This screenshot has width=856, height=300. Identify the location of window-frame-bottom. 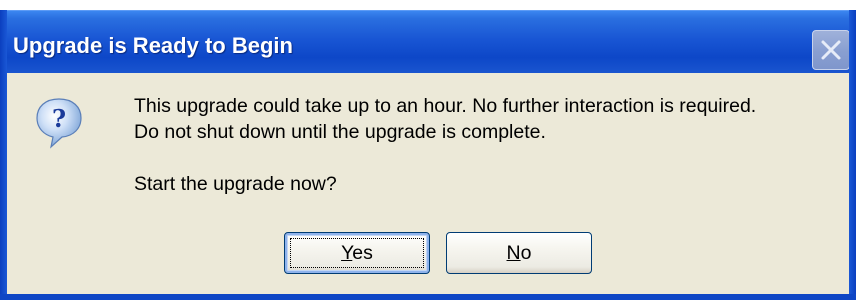
(428, 297).